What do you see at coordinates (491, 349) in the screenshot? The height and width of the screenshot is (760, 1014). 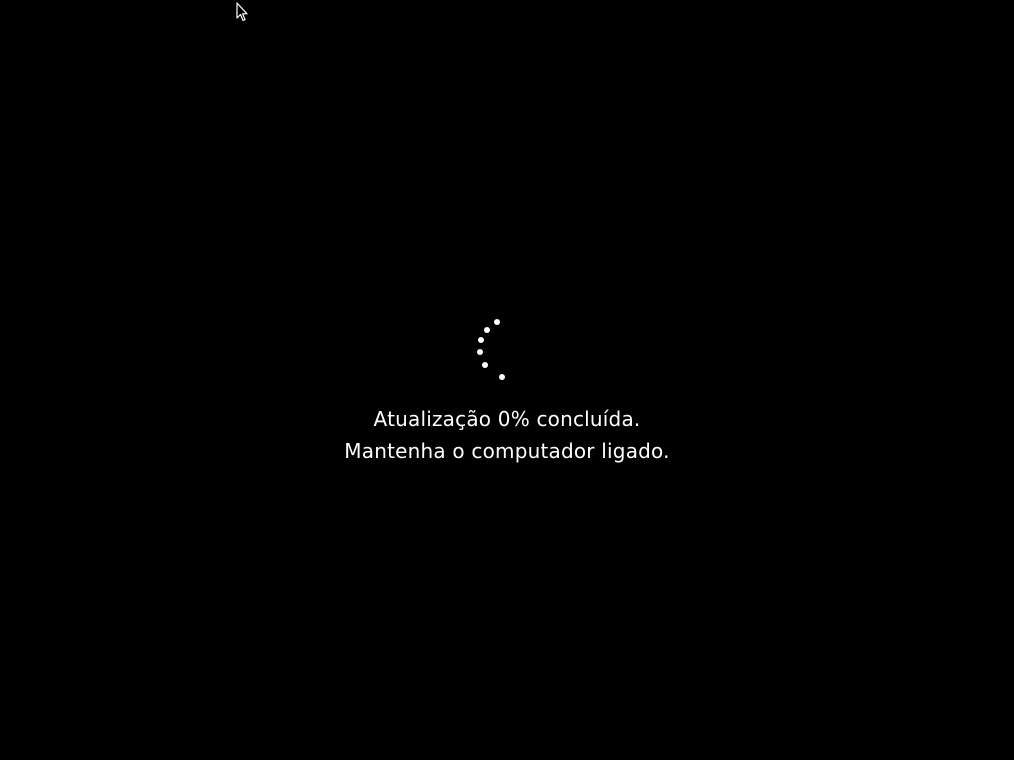 I see `loading-spinner-icon` at bounding box center [491, 349].